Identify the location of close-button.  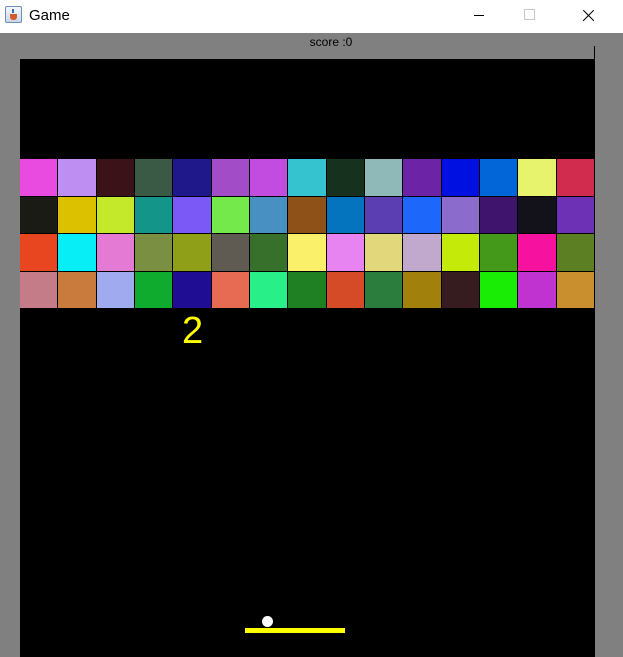
(588, 16).